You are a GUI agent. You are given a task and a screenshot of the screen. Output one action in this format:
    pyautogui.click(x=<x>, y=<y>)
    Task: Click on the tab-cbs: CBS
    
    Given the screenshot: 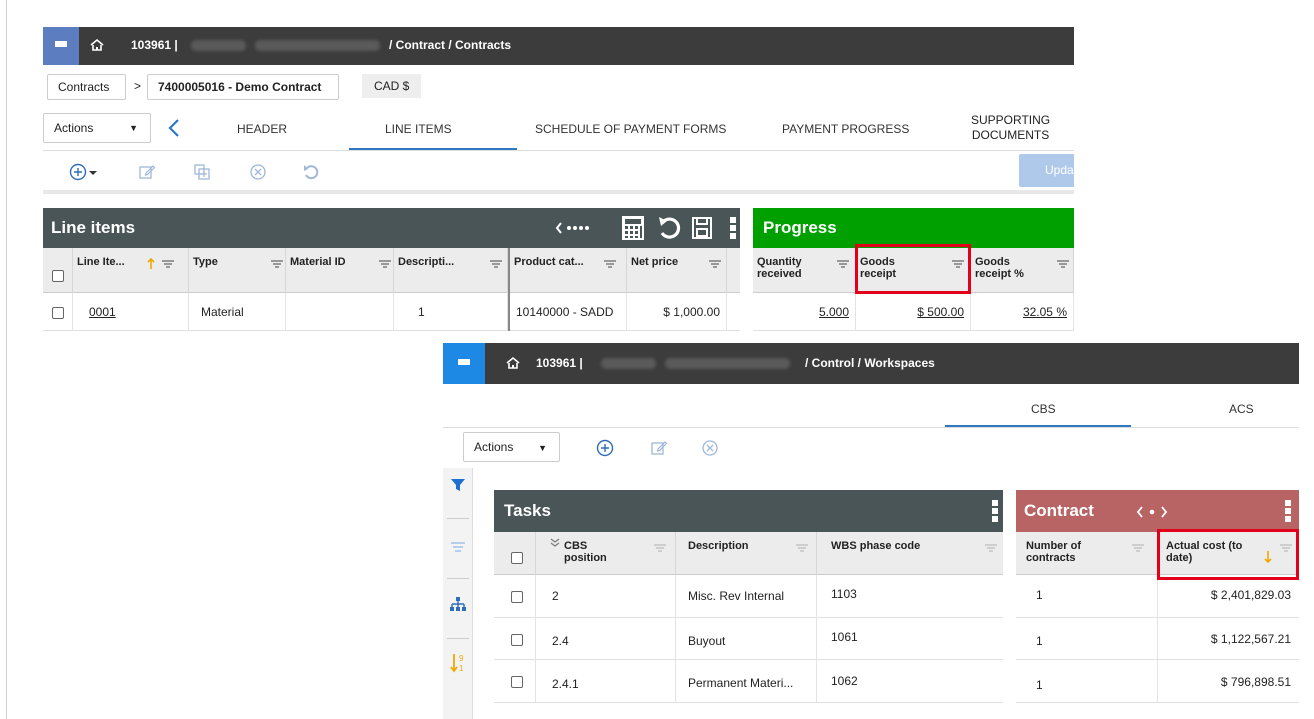 What is the action you would take?
    pyautogui.click(x=1043, y=409)
    